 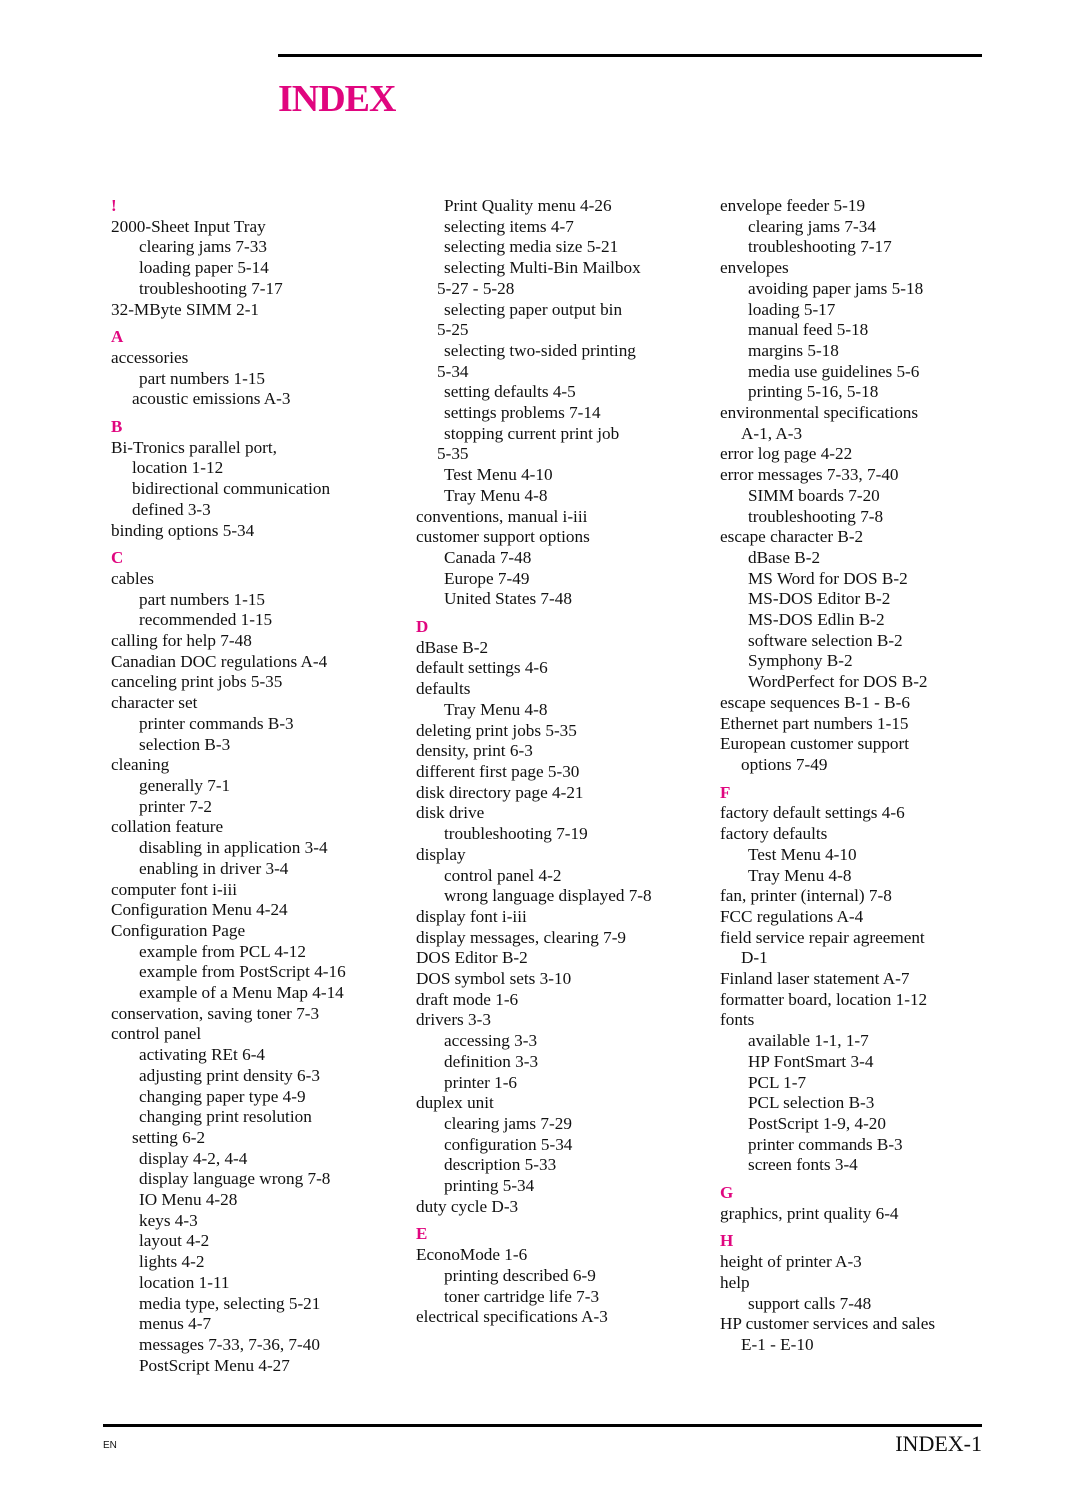 I want to click on index-subentry: lights 4-2, so click(x=172, y=1262).